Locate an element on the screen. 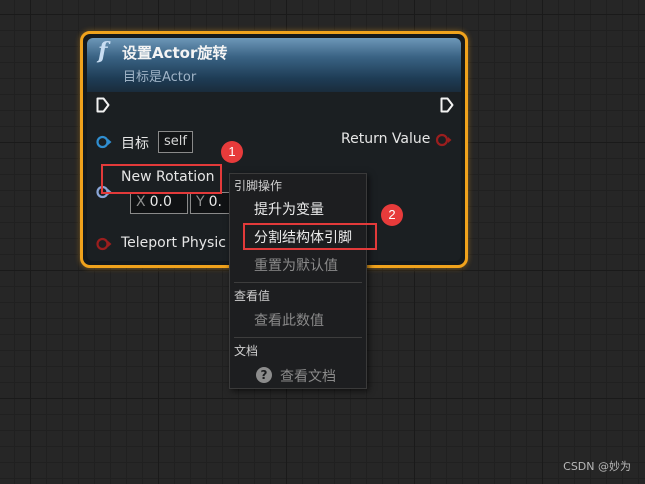 Image resolution: width=645 pixels, height=484 pixels. node-subtitle: 目标是Actor is located at coordinates (160, 77).